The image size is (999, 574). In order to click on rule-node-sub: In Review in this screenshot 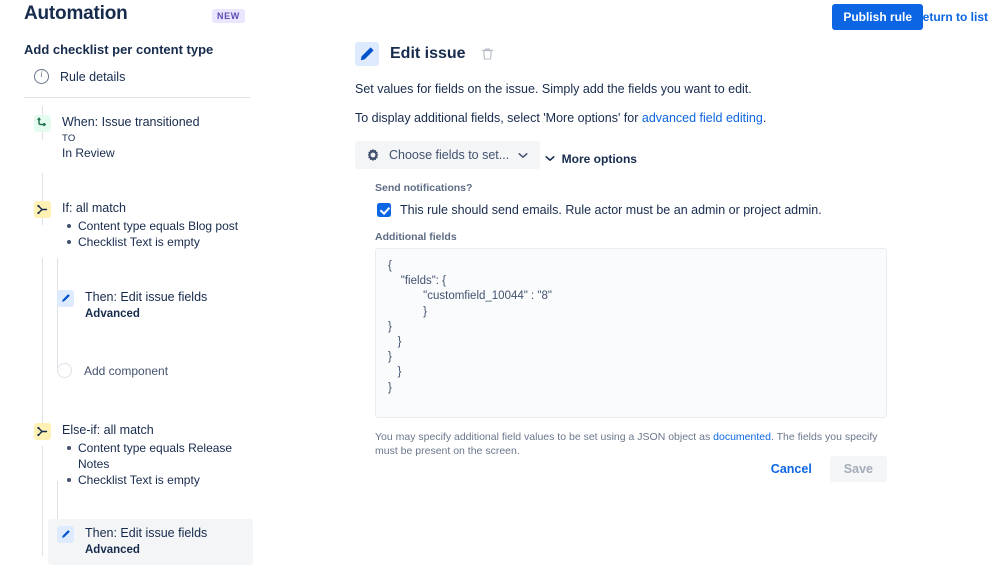, I will do `click(88, 153)`.